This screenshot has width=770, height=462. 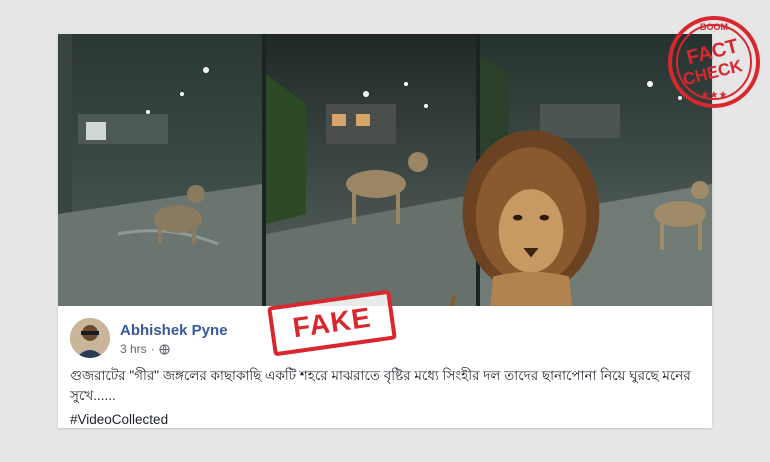 What do you see at coordinates (525, 218) in the screenshot?
I see `lion-illustration` at bounding box center [525, 218].